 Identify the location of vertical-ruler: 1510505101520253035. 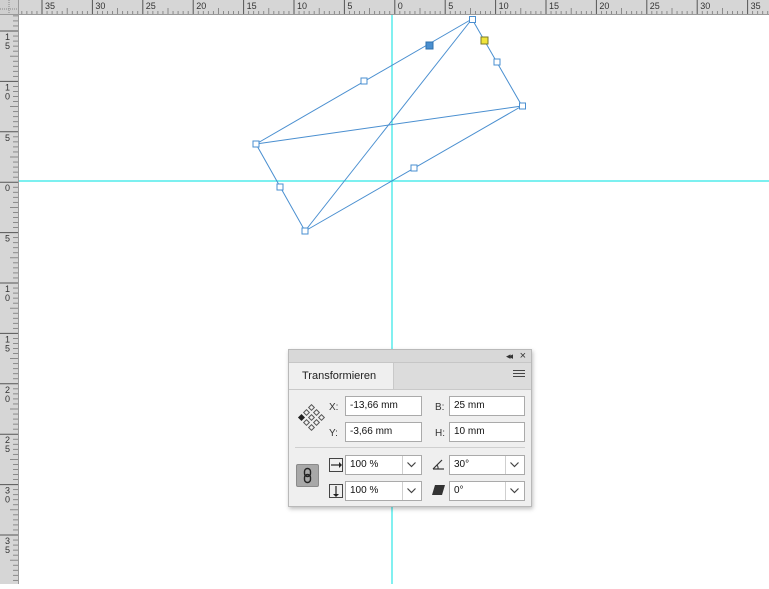
(9, 292).